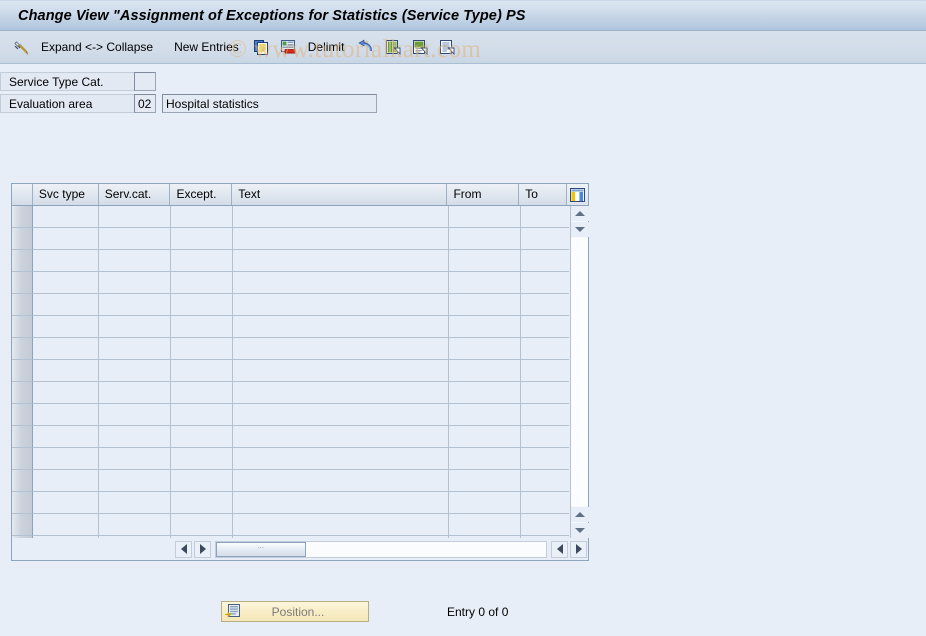 This screenshot has height=636, width=926. Describe the element at coordinates (381, 549) in the screenshot. I see `hscroll-track: ⋯` at that location.